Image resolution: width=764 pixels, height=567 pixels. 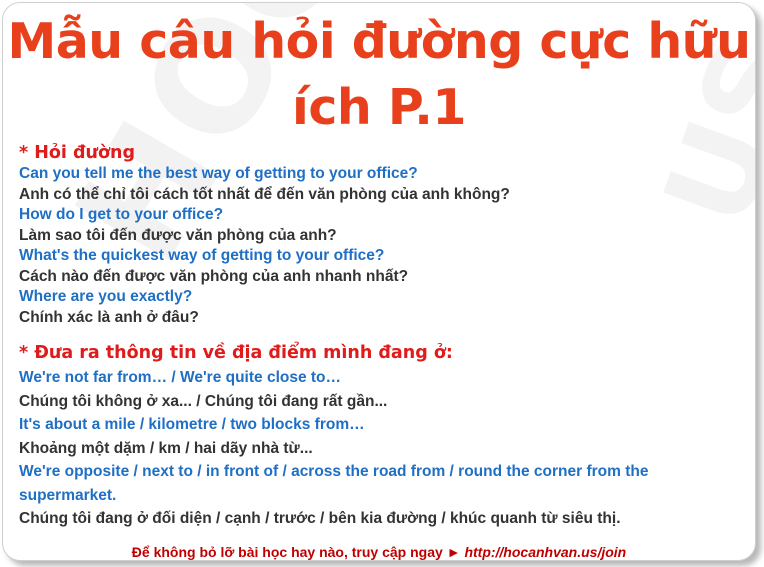 I want to click on vietnamese-translation: Làm sao tôi đến được văn phòng của anh?, so click(x=178, y=235).